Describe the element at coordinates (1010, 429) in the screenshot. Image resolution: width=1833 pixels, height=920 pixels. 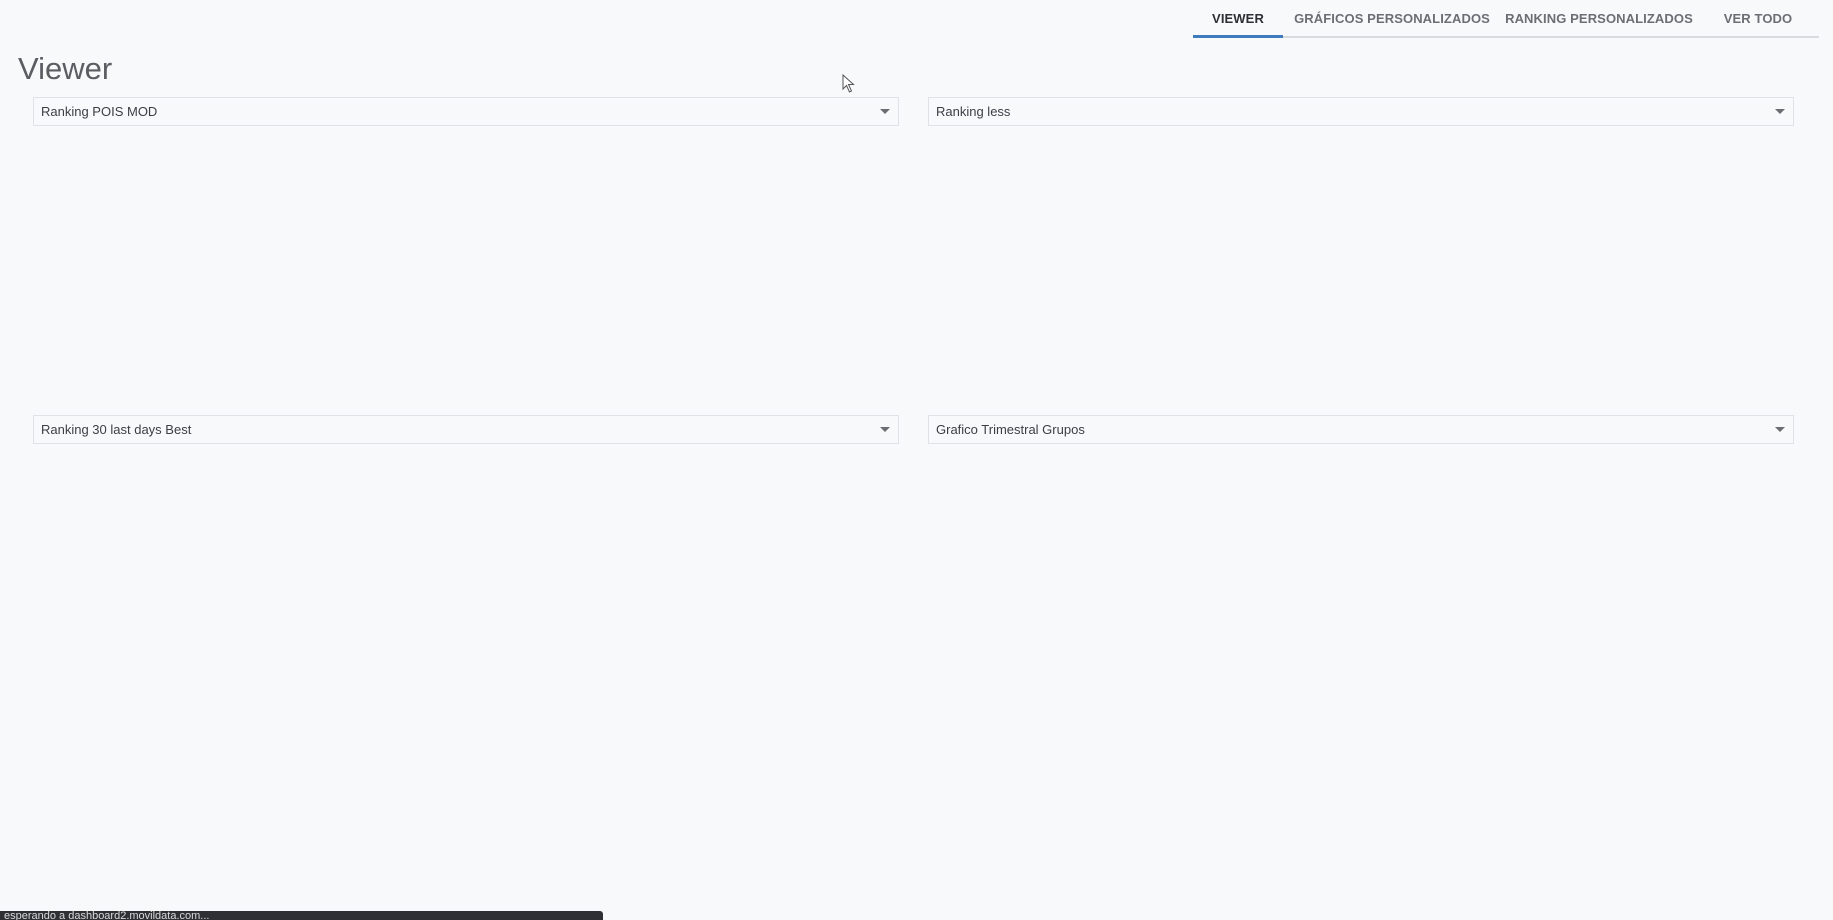
I see `select-value: Grafico Trimestral Grupos` at that location.